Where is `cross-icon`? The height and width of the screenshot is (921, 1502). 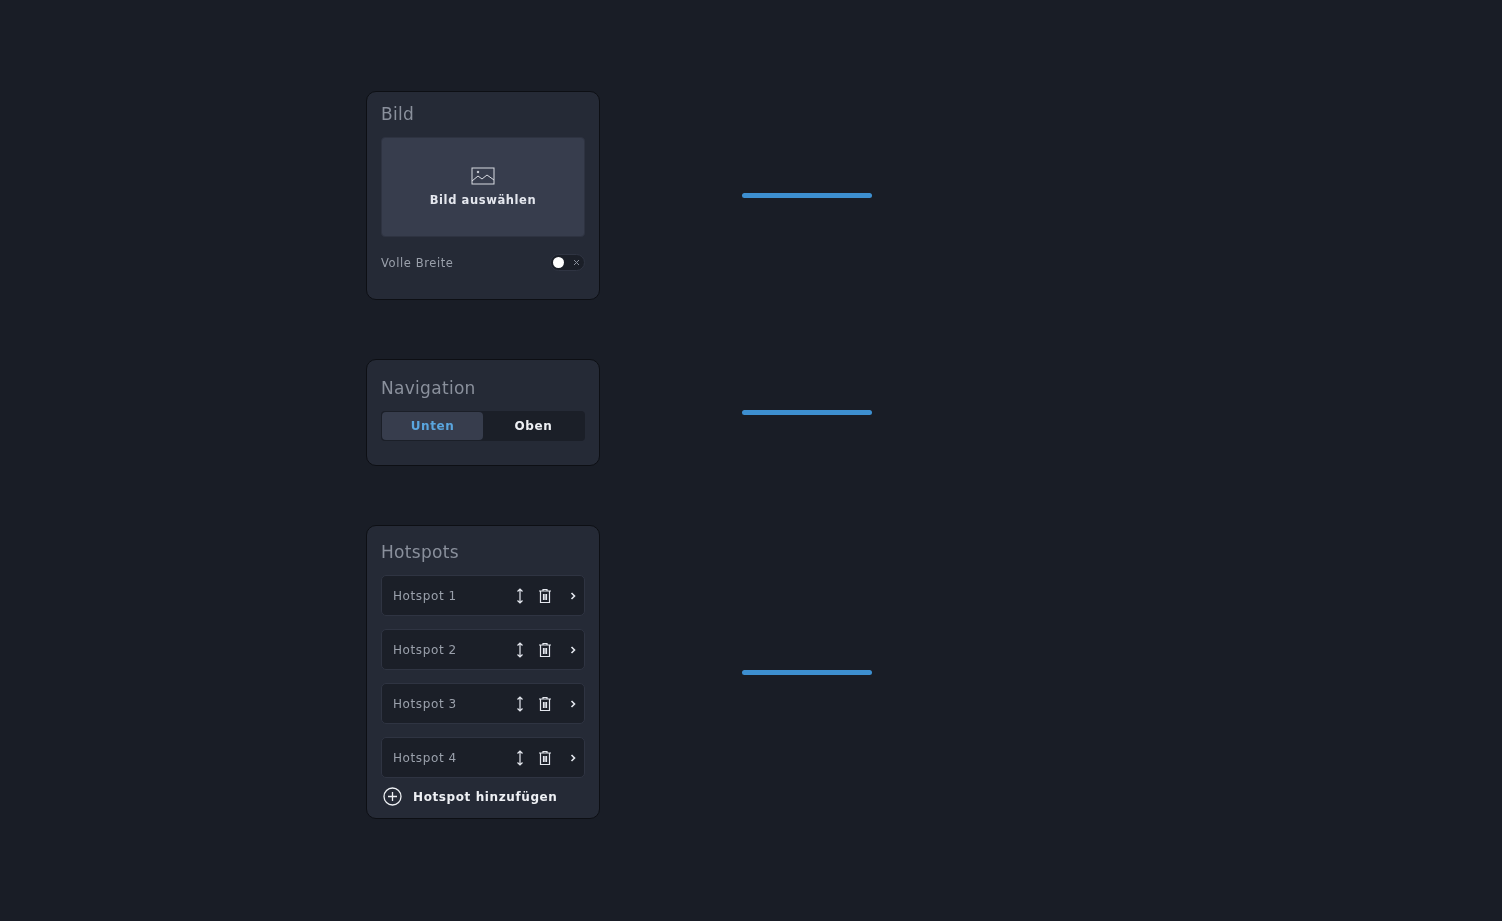
cross-icon is located at coordinates (576, 262).